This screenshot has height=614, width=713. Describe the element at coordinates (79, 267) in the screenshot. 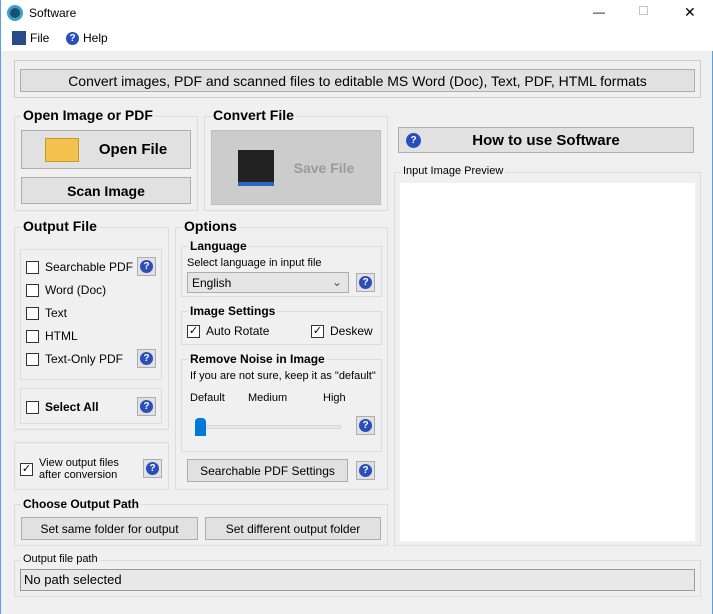

I see `checkbox-searchable-pdf: Searchable PDF` at that location.